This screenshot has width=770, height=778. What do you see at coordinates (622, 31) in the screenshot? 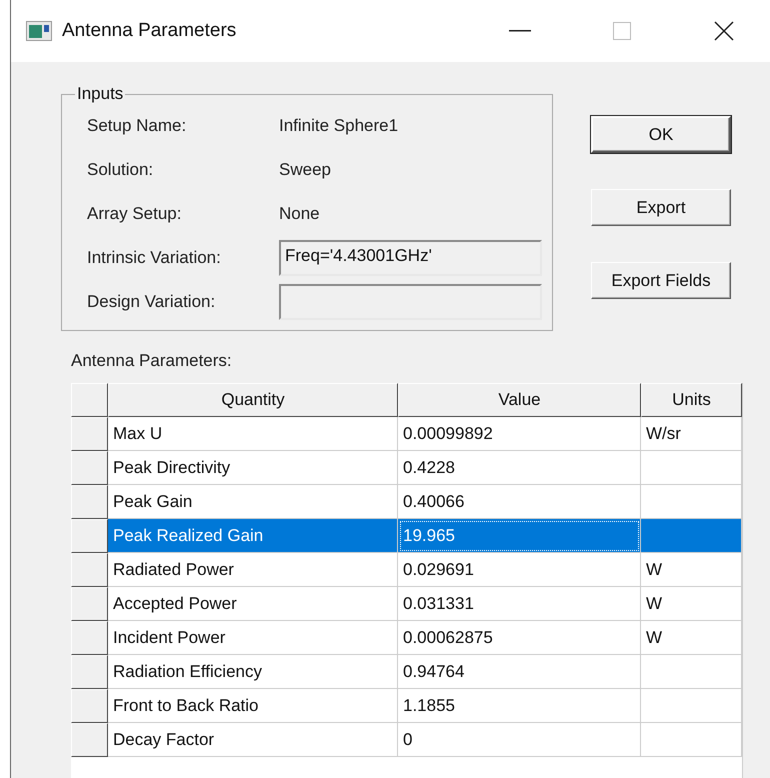
I see `maximize-icon` at bounding box center [622, 31].